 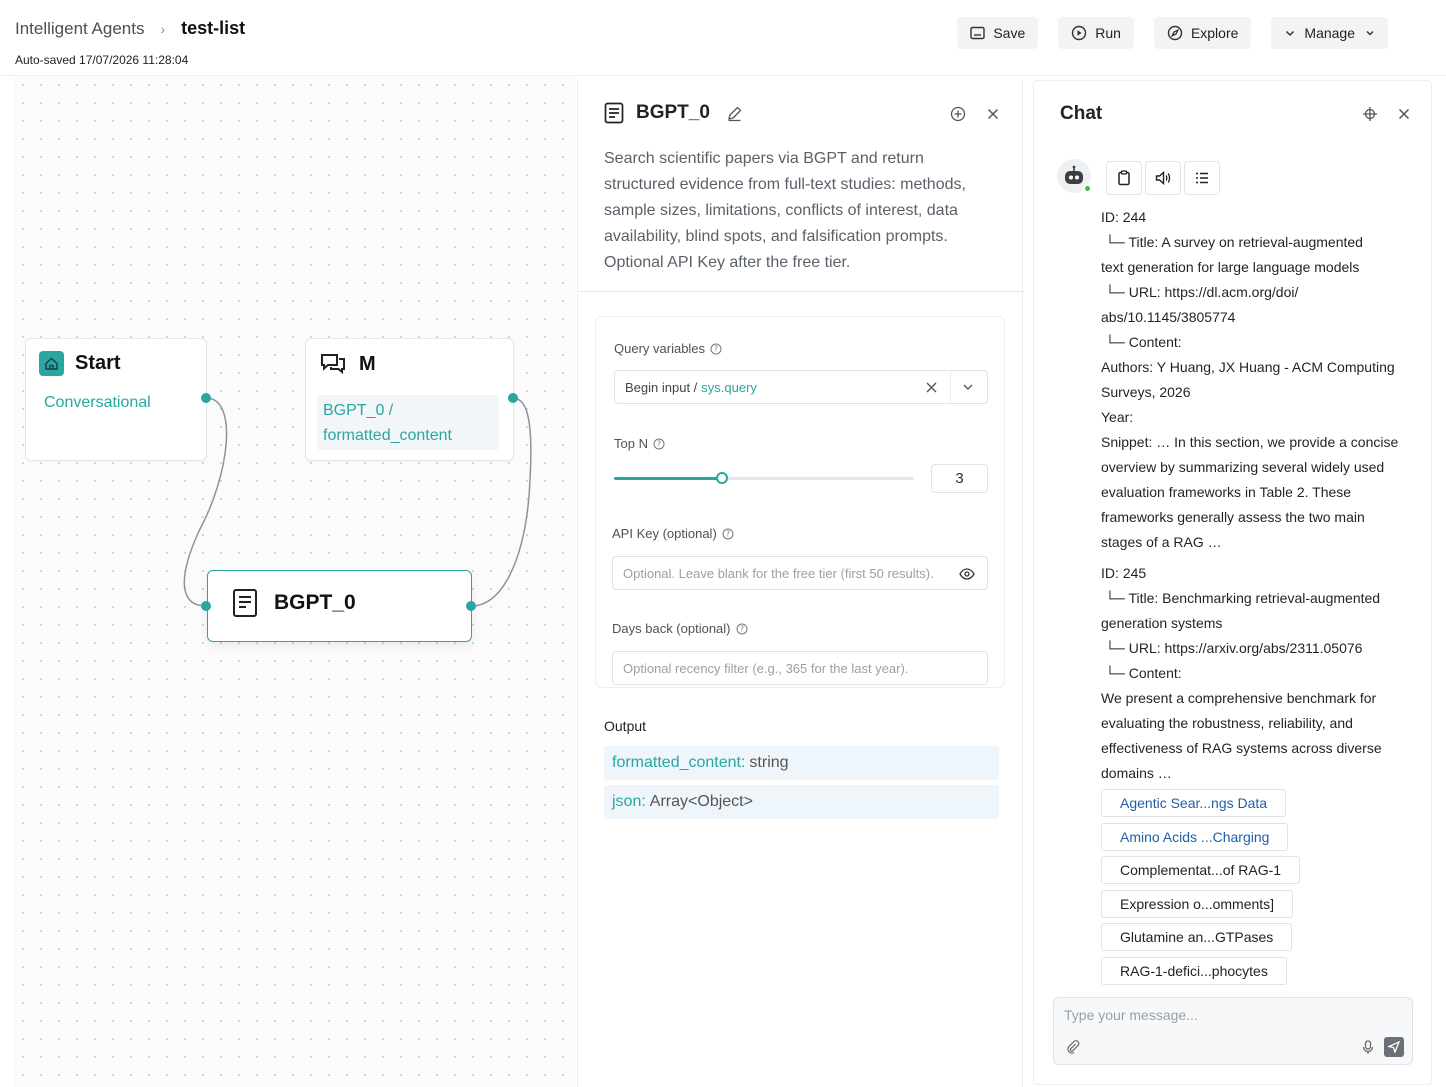 I want to click on save-button: Save, so click(x=998, y=33).